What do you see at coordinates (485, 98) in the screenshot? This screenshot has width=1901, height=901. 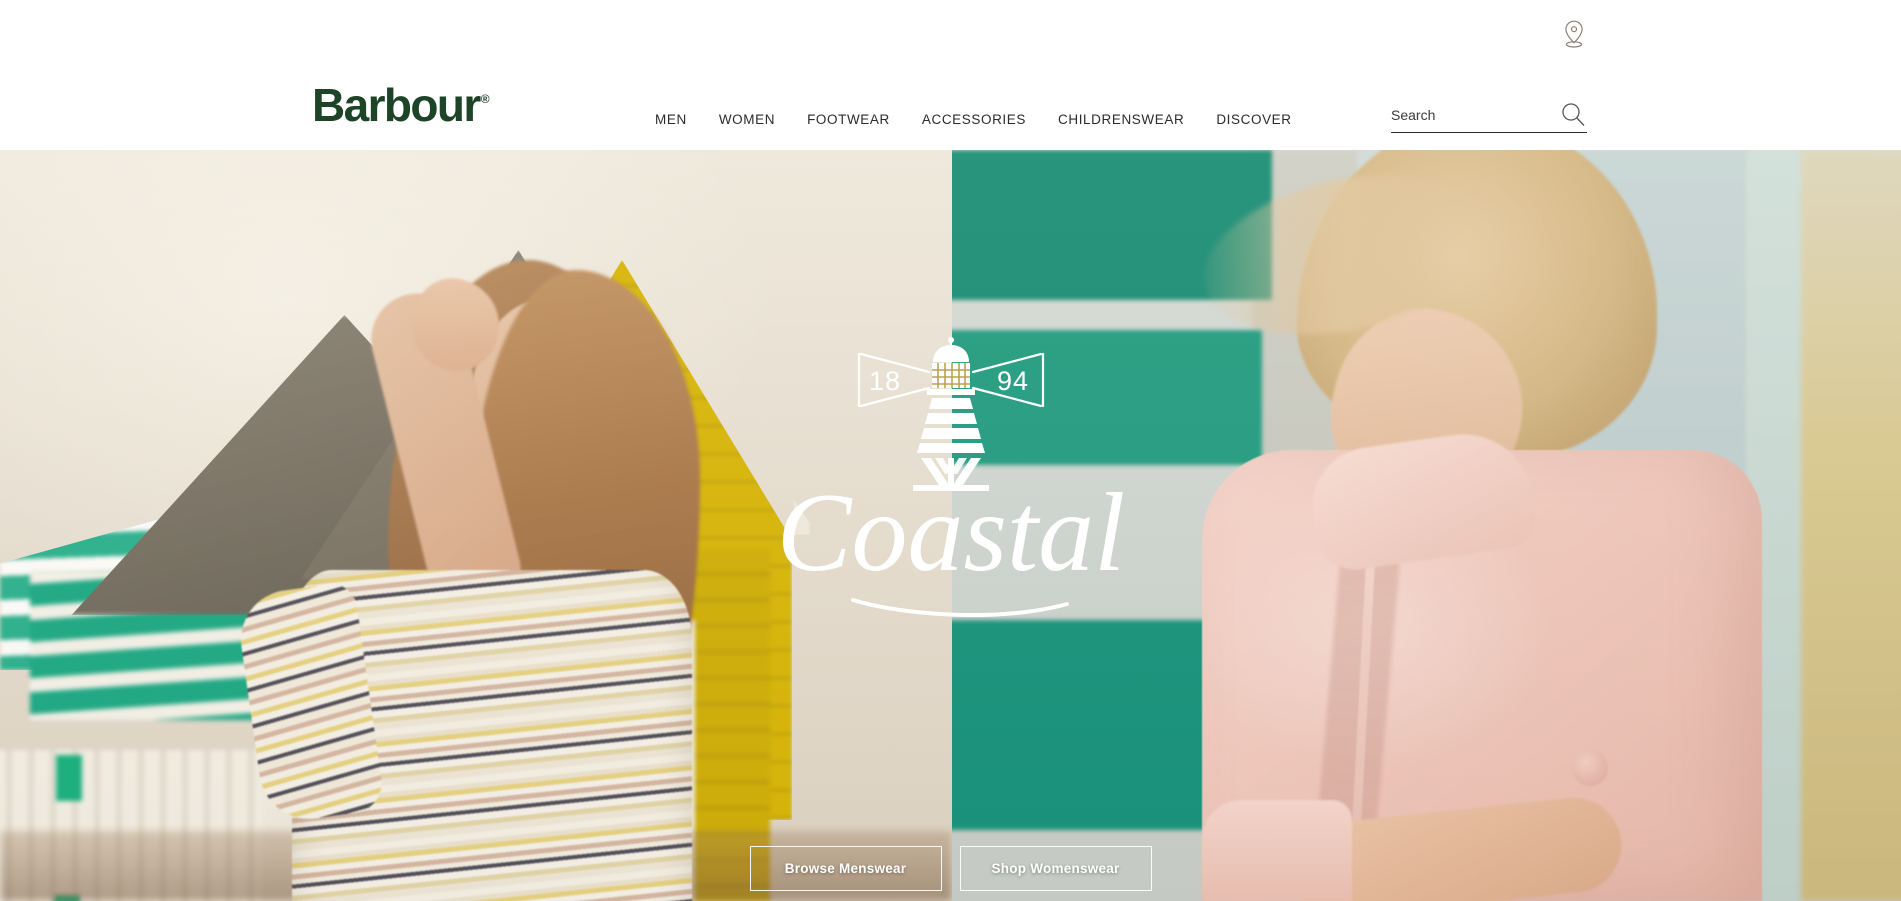 I see `registered-mark: ®` at bounding box center [485, 98].